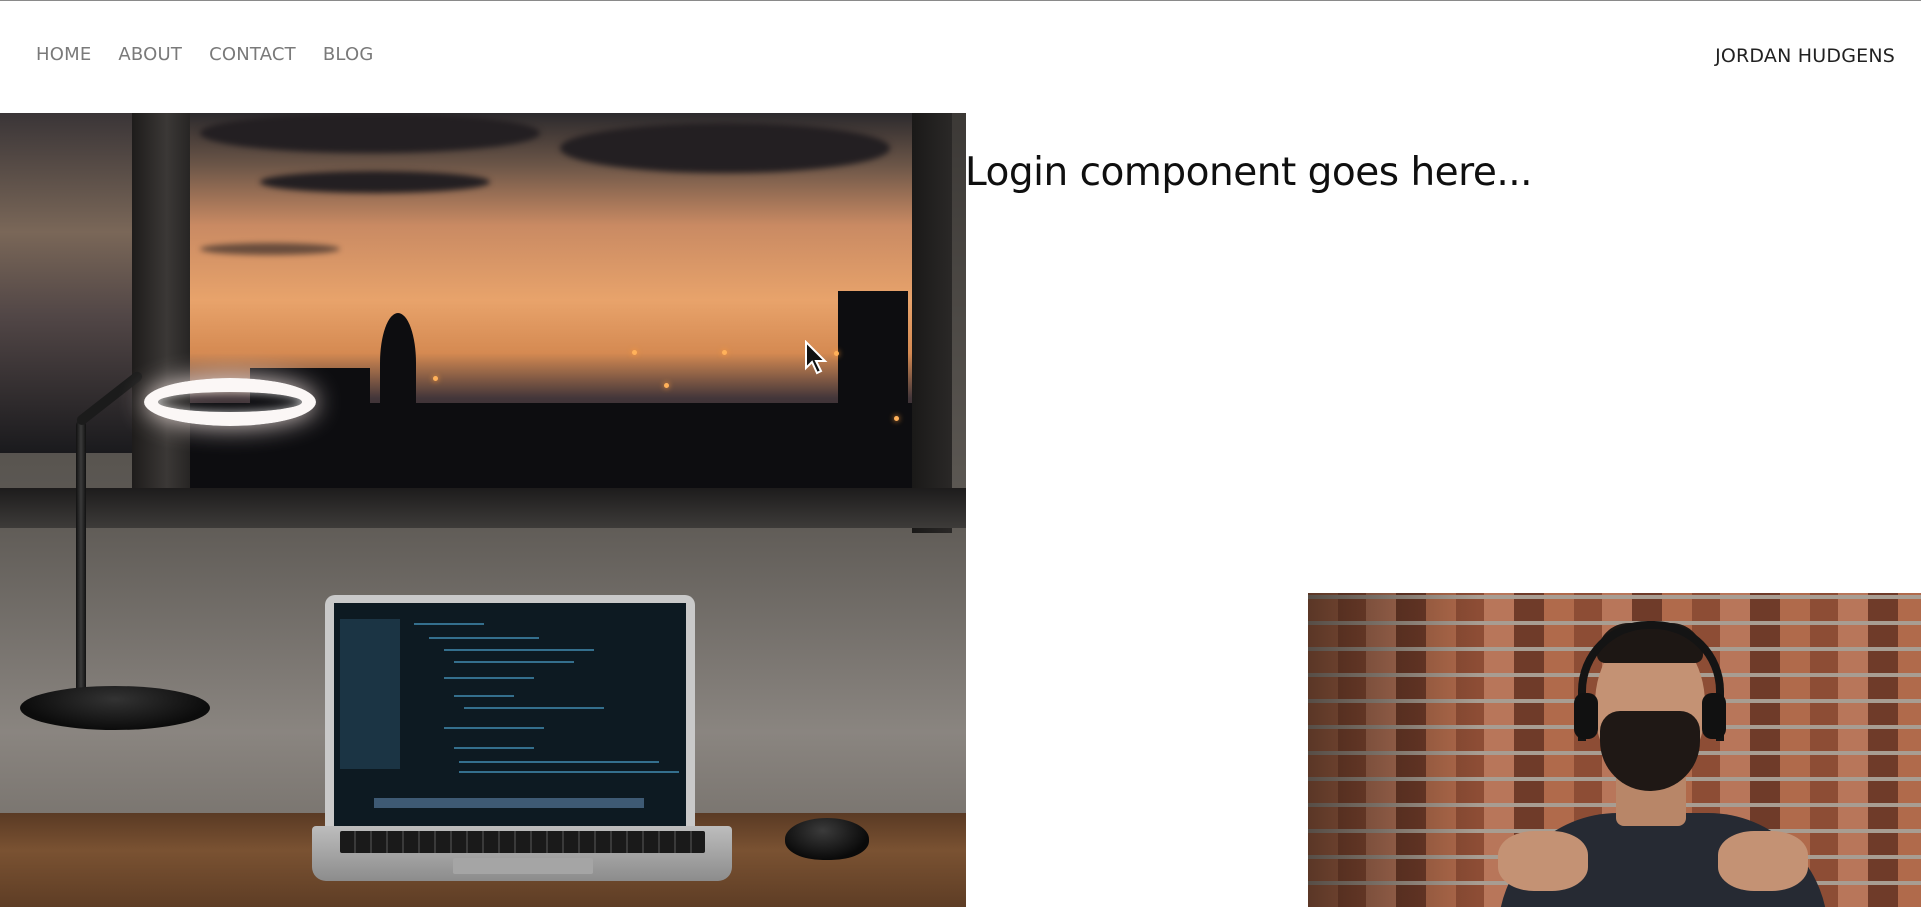 This screenshot has height=907, width=1921. Describe the element at coordinates (960, 0) in the screenshot. I see `top-border` at that location.